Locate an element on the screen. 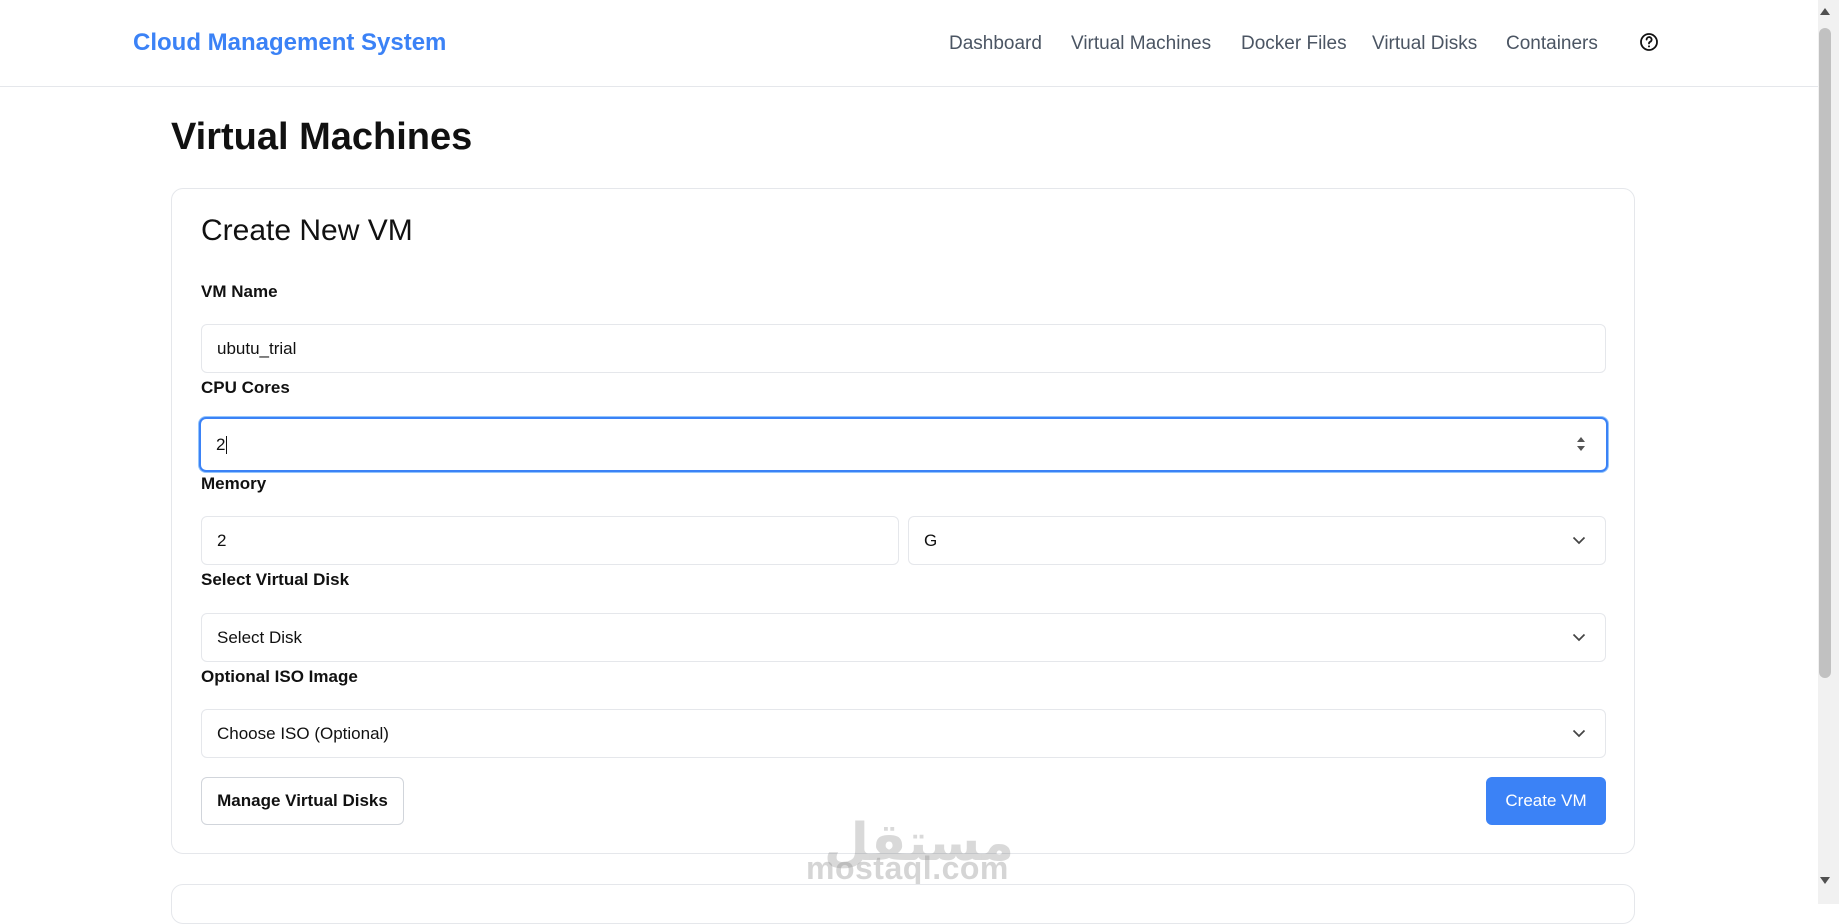 This screenshot has width=1839, height=924. iso-select-value: Choose ISO (Optional) is located at coordinates (303, 733).